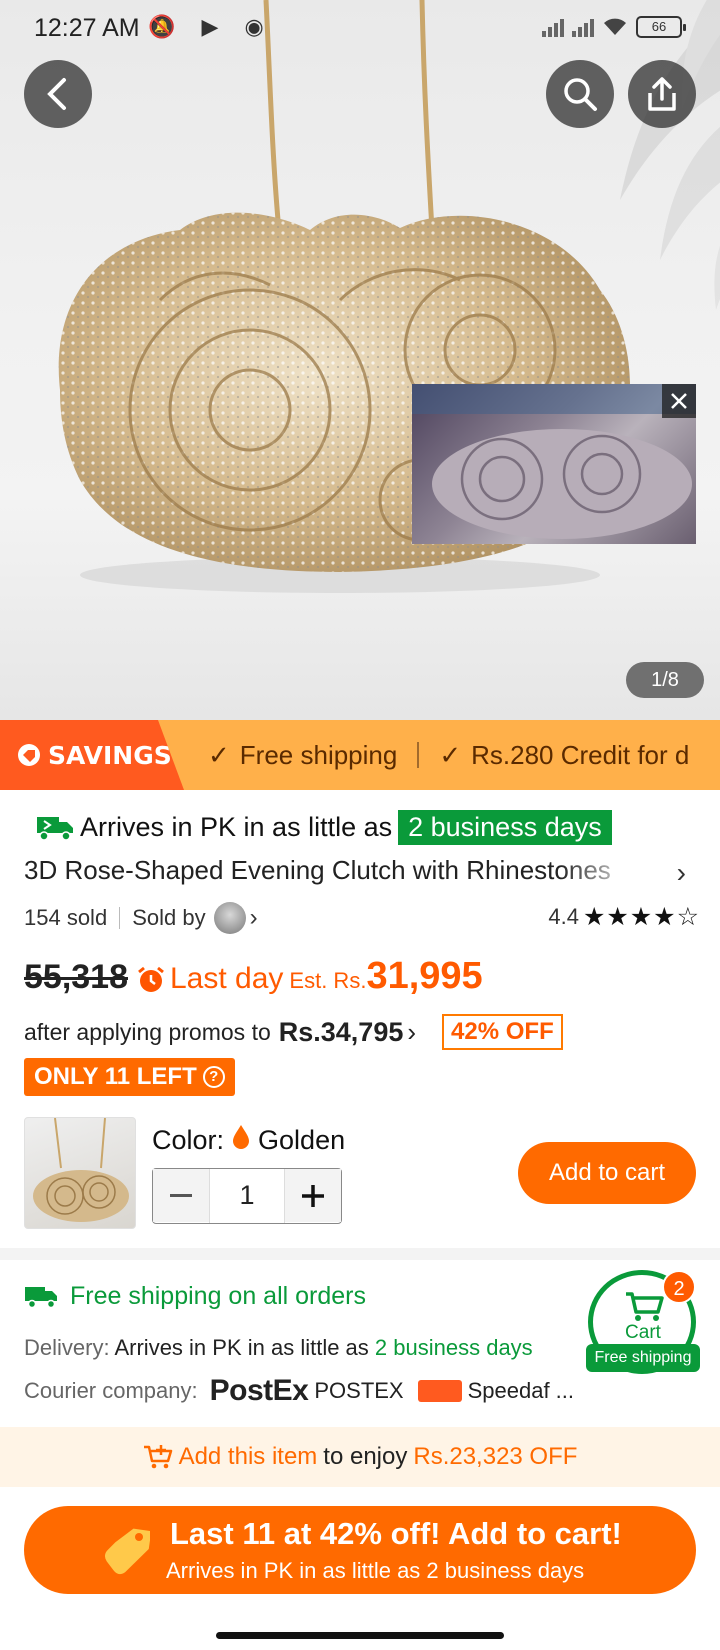 Image resolution: width=720 pixels, height=1650 pixels. I want to click on video-preview, so click(554, 464).